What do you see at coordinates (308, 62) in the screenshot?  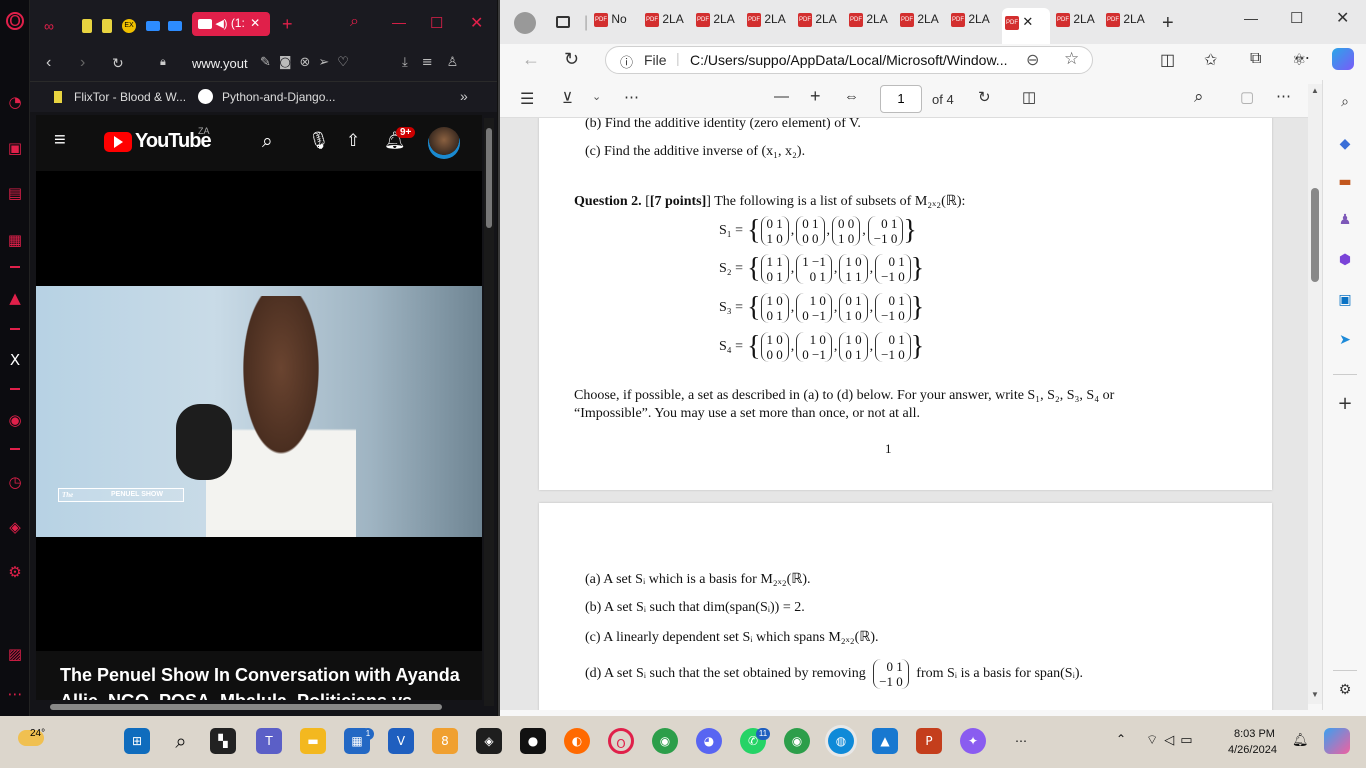 I see `address-tools-icon: ✎◙⊗➢♡` at bounding box center [308, 62].